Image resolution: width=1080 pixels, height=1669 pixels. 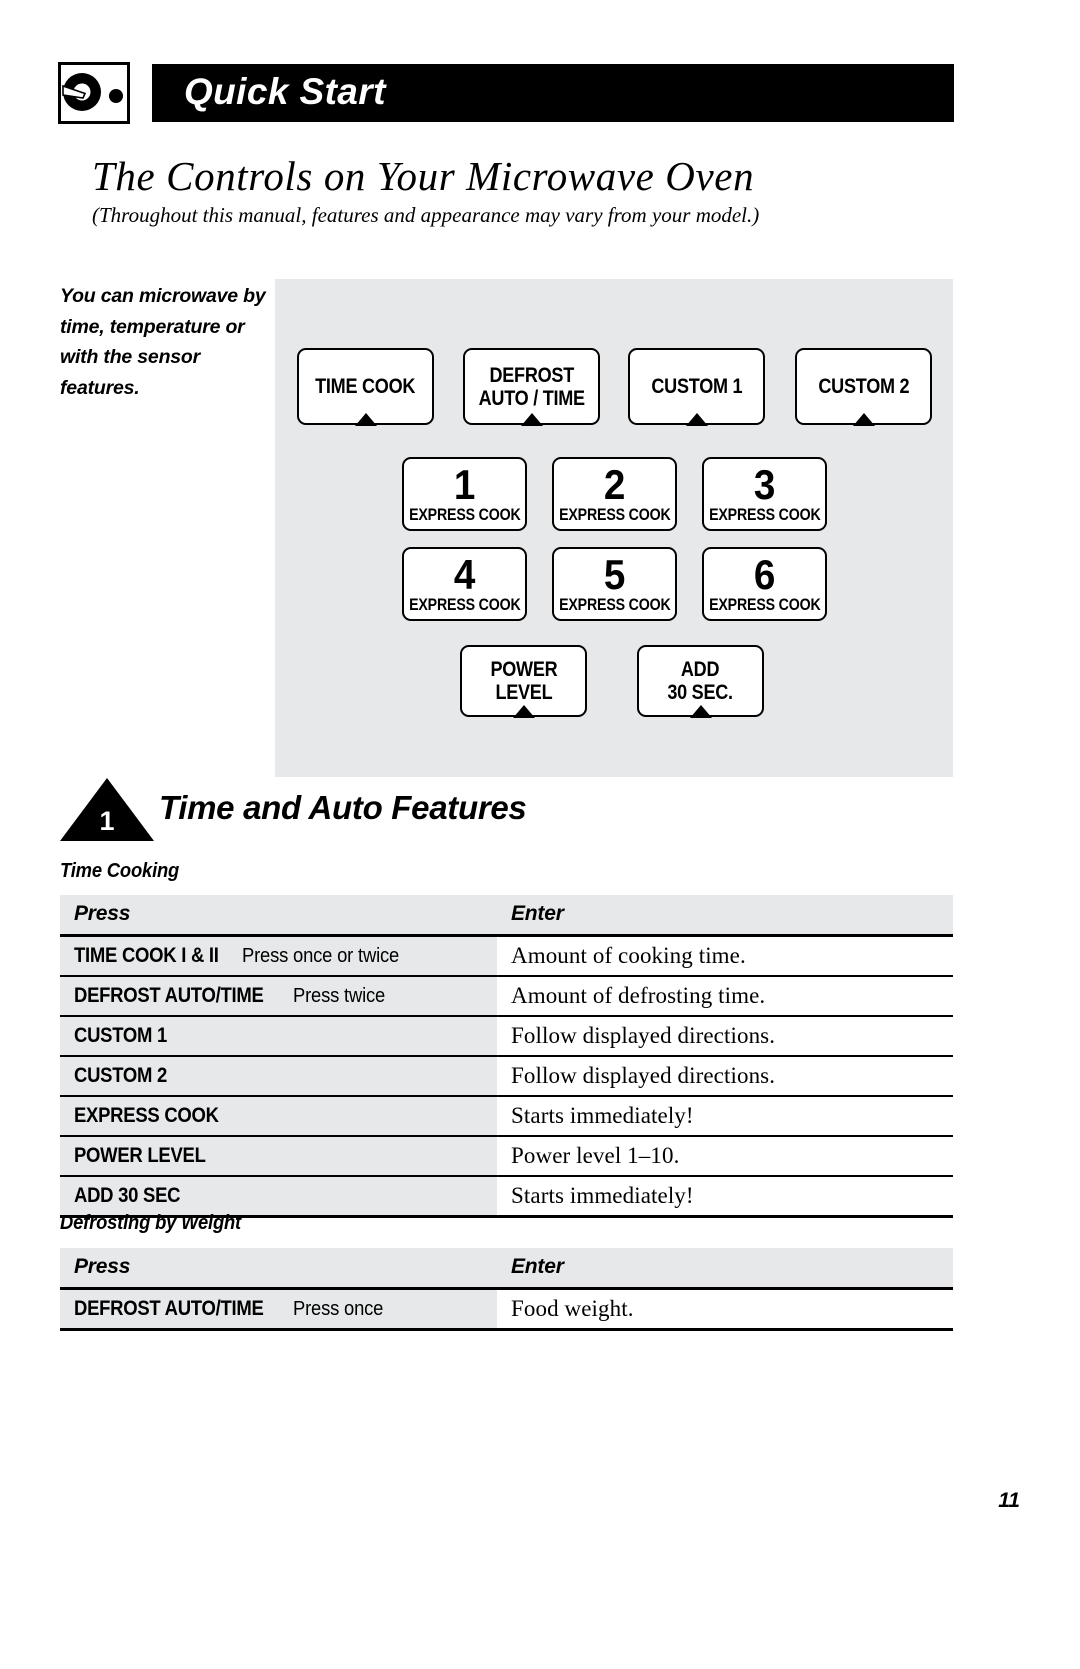 I want to click on button-number: 6, so click(x=764, y=574).